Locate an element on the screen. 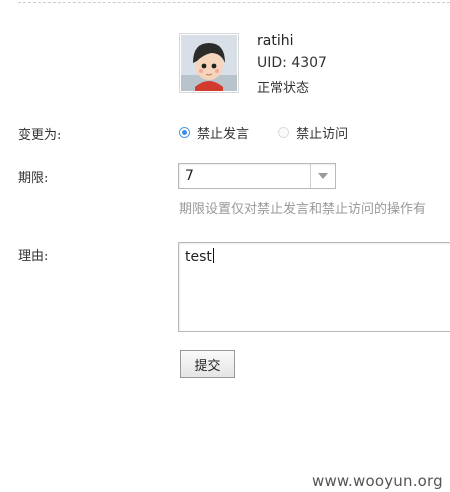 The height and width of the screenshot is (492, 450). reason-label: 理由: is located at coordinates (33, 256).